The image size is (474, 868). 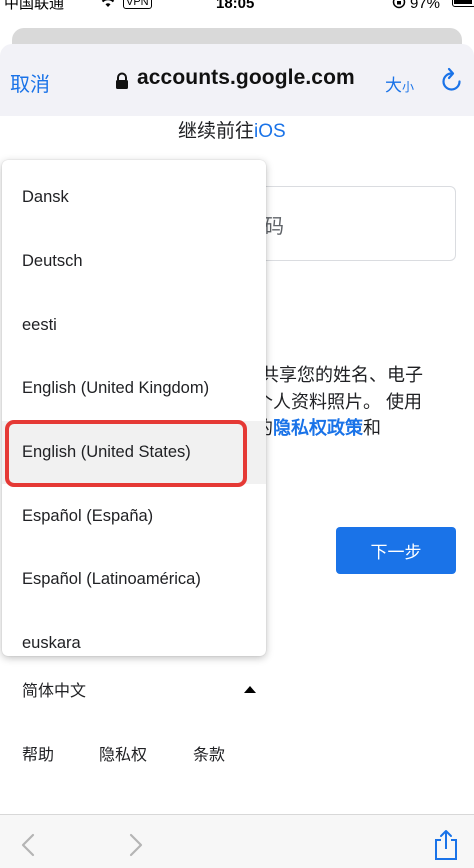 I want to click on cancel-button: 取消, so click(x=30, y=82).